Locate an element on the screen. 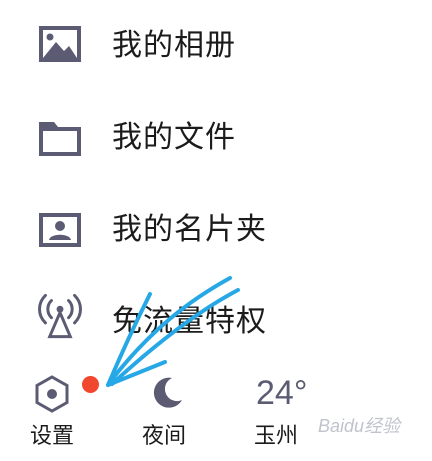 The width and height of the screenshot is (432, 461). settings-hexagon-icon is located at coordinates (52, 394).